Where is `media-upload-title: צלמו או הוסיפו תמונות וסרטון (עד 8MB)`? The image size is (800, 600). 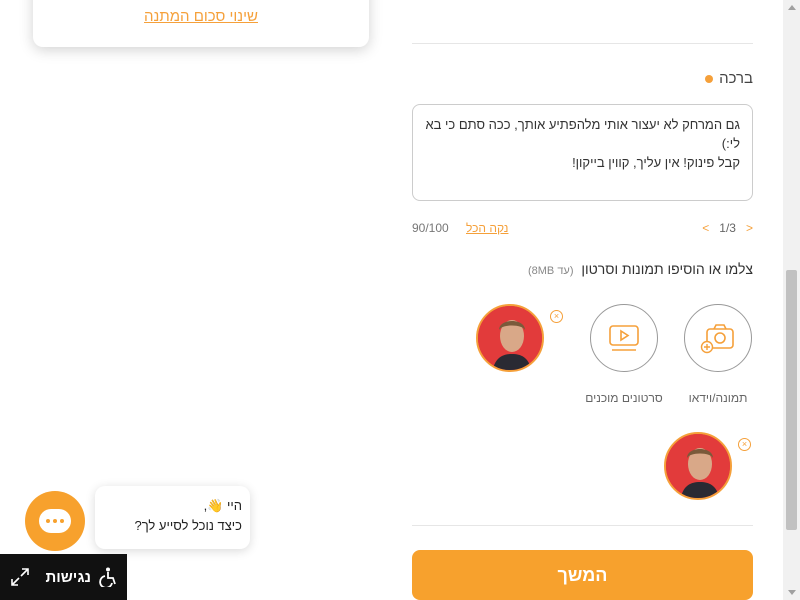
media-upload-title: צלמו או הוסיפו תמונות וסרטון (עד 8MB) is located at coordinates (640, 269).